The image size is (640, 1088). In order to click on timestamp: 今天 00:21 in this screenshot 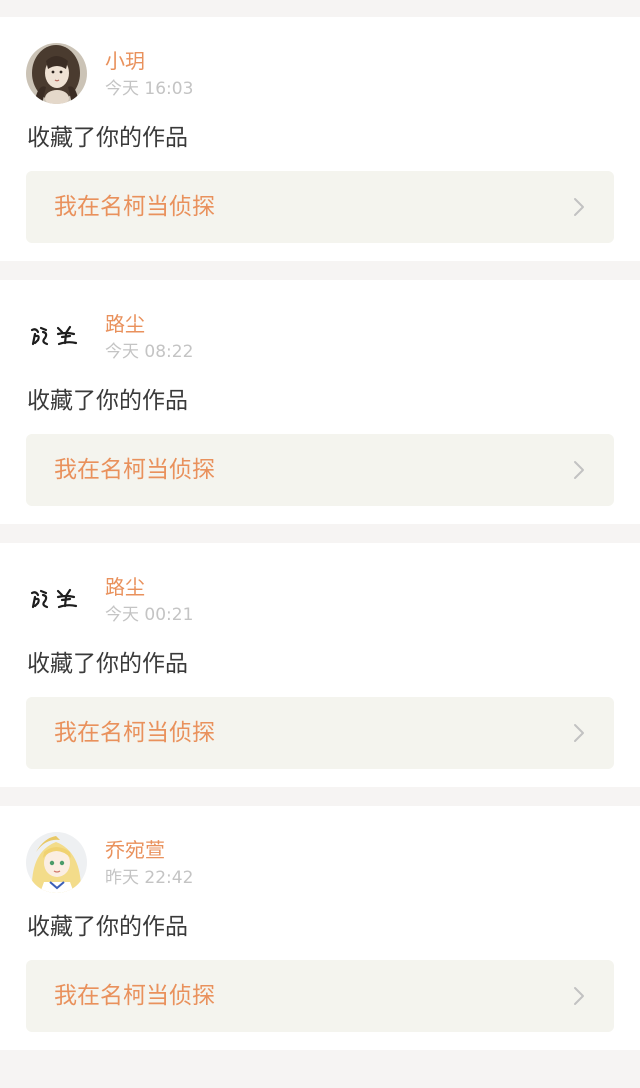, I will do `click(149, 615)`.